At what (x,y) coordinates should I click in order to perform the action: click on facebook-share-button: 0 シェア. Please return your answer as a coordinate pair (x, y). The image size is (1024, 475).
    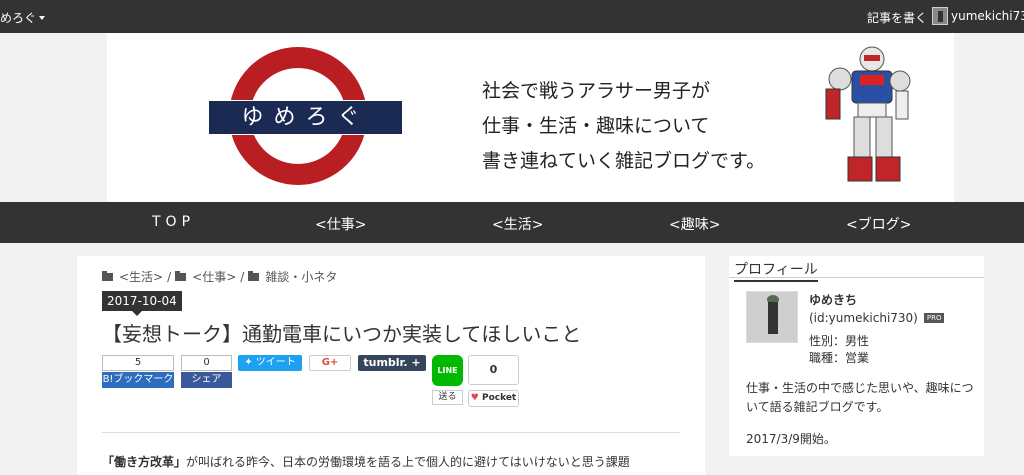
    Looking at the image, I should click on (206, 371).